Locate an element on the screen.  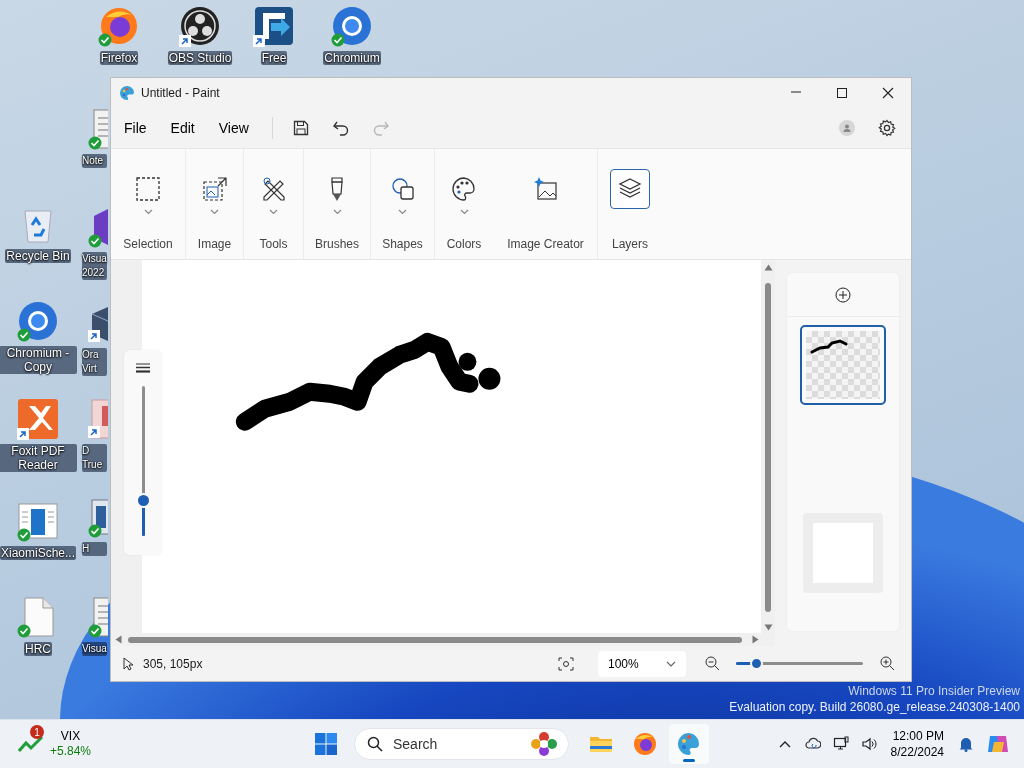
icon-label: Visua is located at coordinates (94, 649).